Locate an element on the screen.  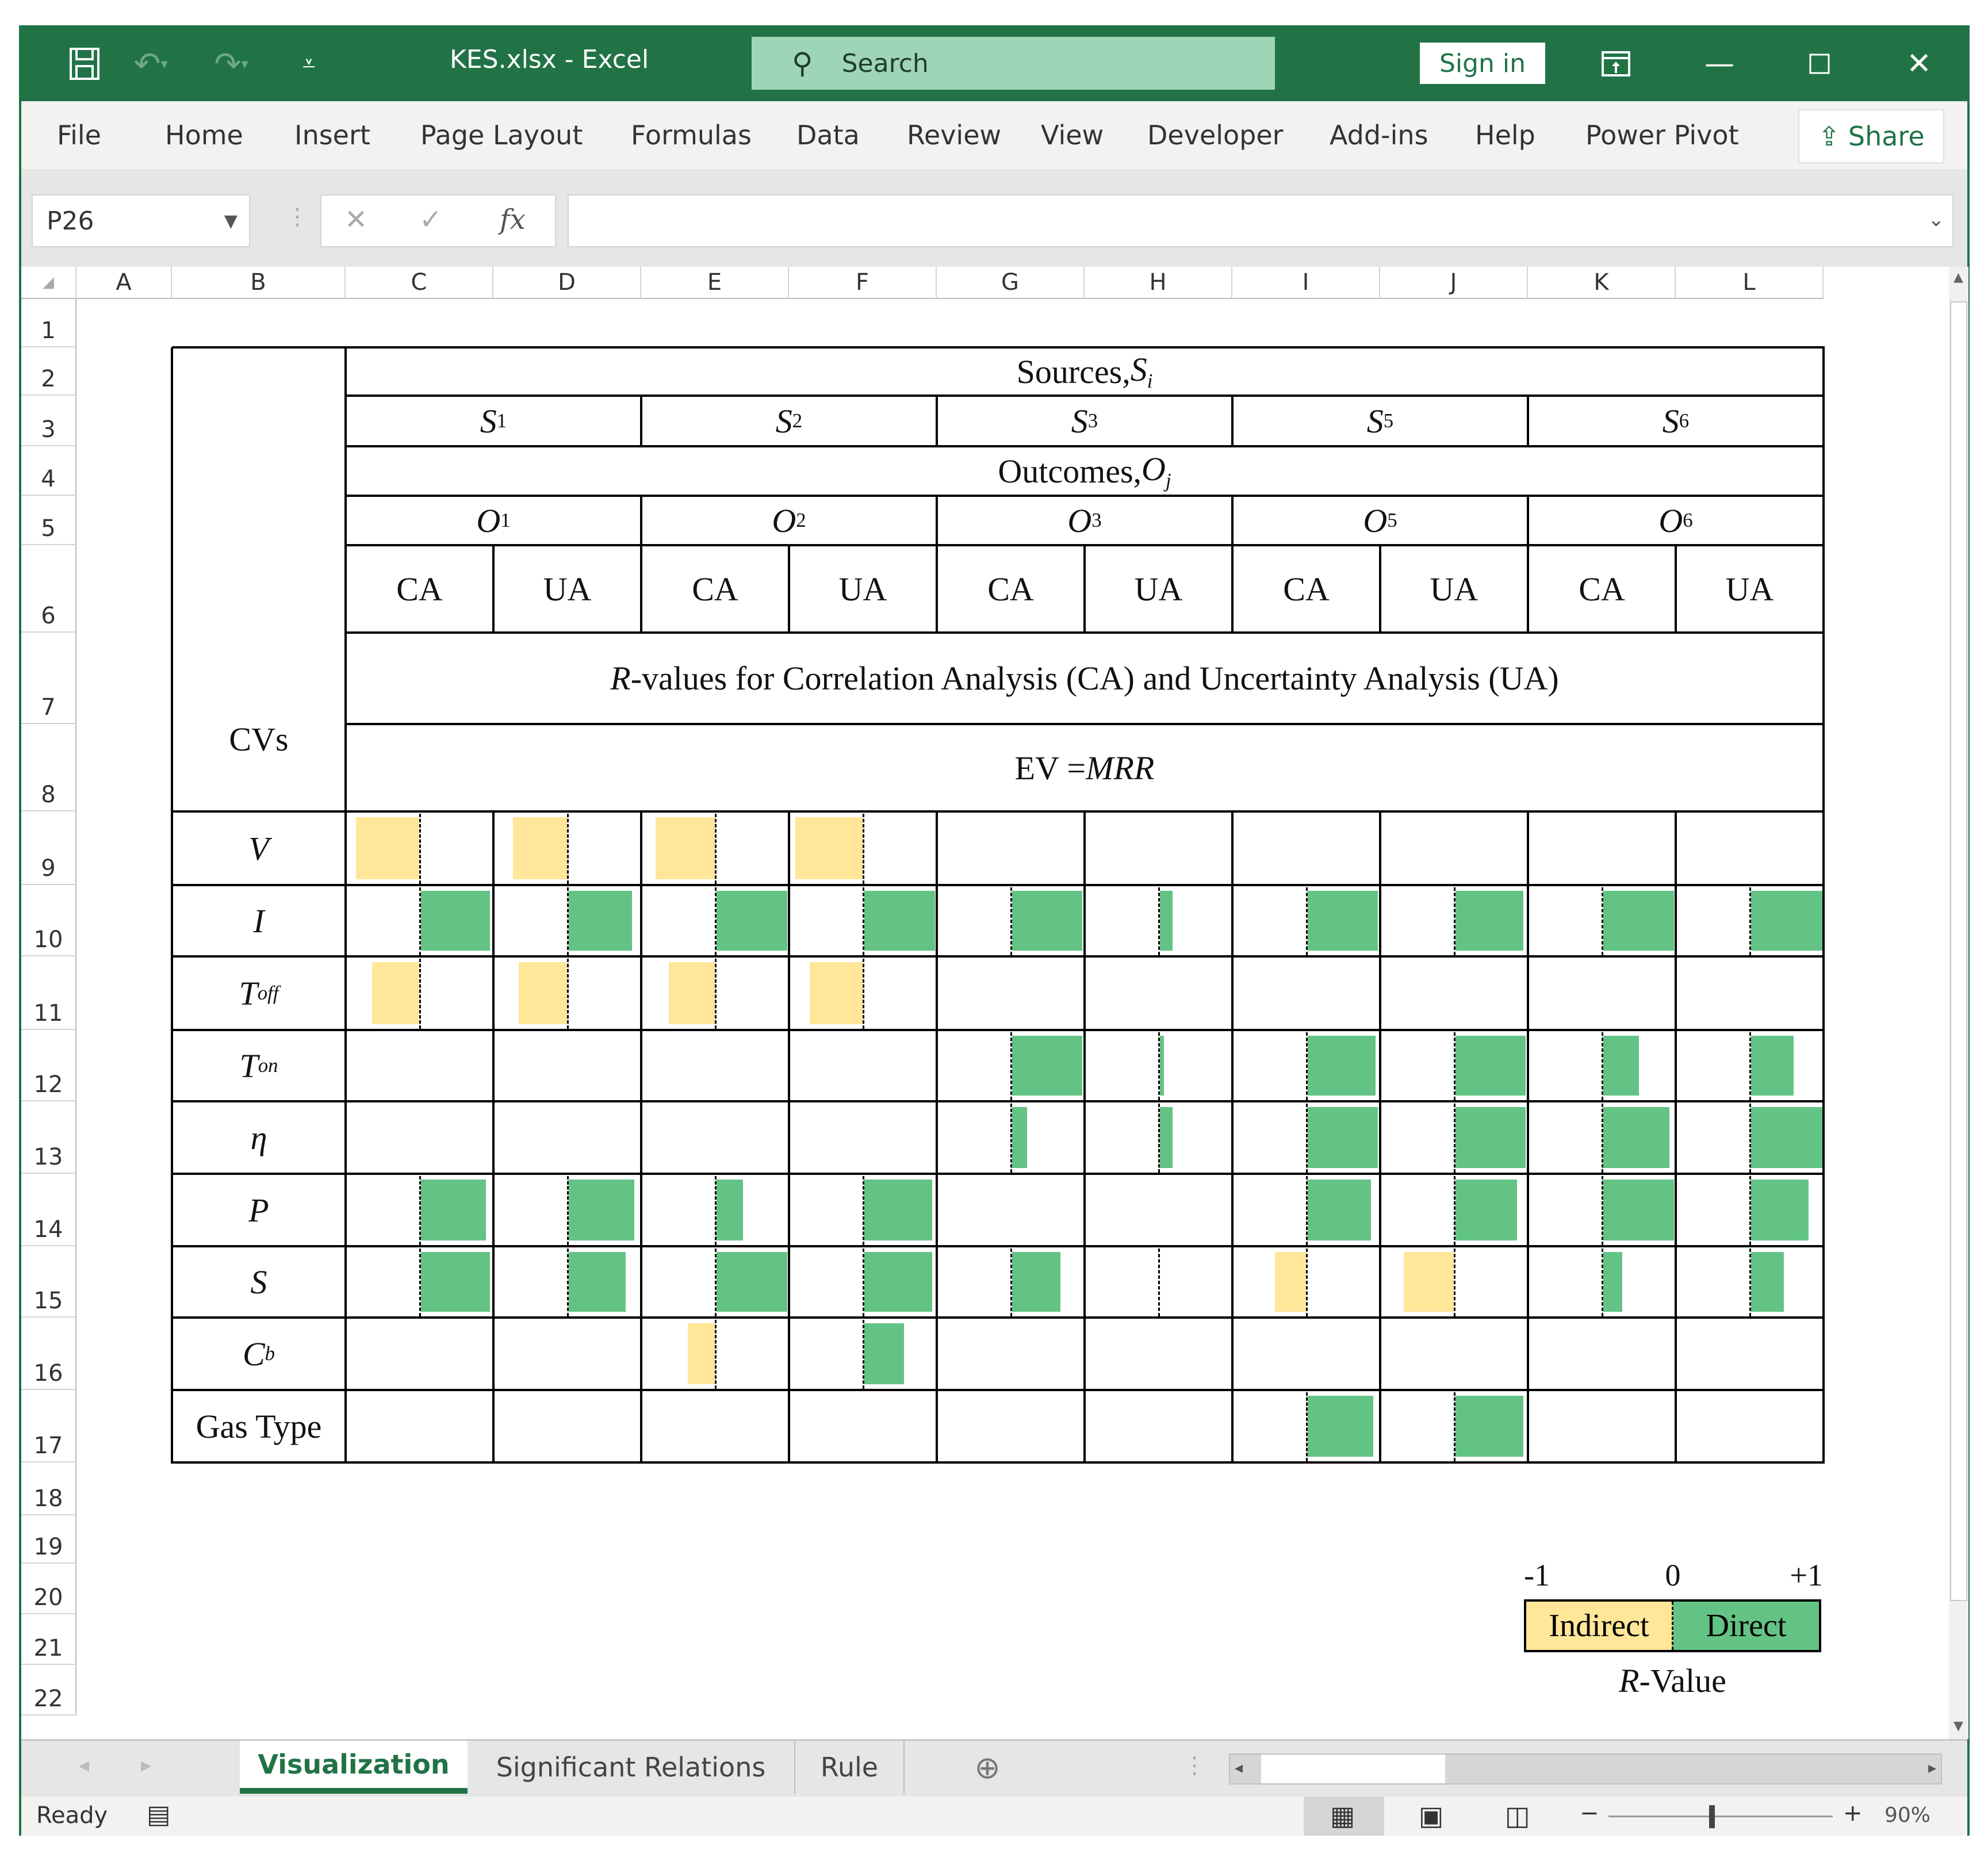
tab-data: Data is located at coordinates (828, 135).